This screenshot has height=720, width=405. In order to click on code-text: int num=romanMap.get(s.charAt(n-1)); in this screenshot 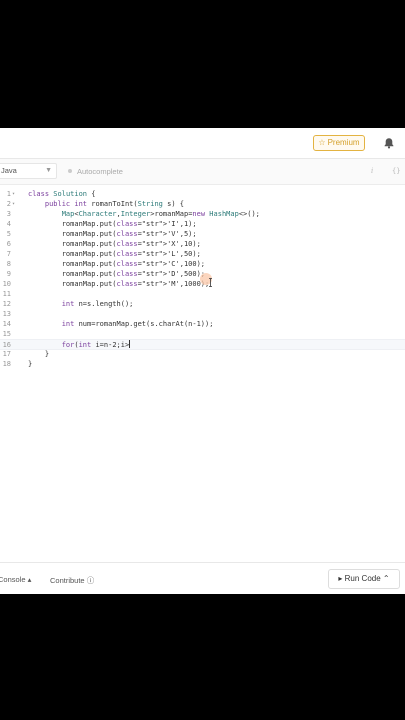, I will do `click(137, 324)`.